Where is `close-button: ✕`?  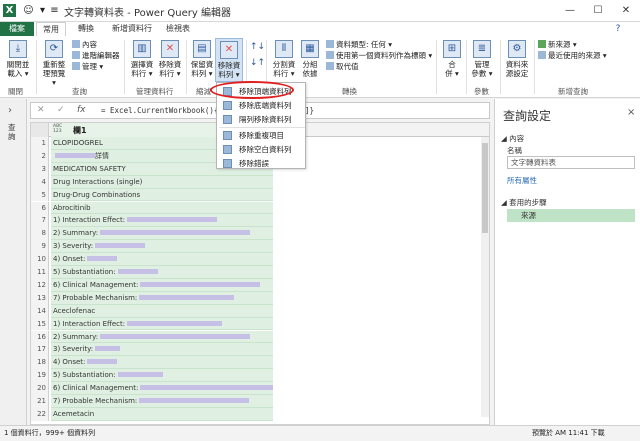 close-button: ✕ is located at coordinates (626, 10).